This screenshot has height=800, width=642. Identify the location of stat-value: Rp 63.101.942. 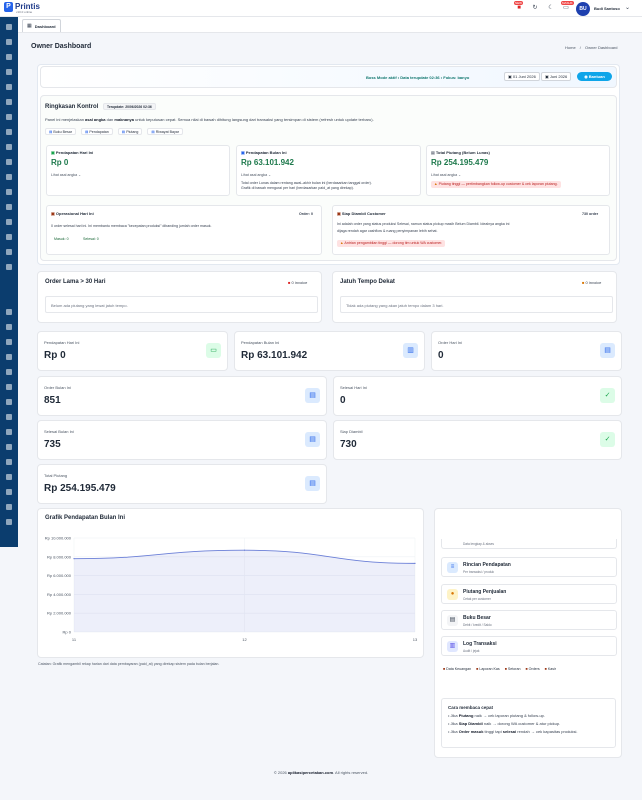
(274, 355).